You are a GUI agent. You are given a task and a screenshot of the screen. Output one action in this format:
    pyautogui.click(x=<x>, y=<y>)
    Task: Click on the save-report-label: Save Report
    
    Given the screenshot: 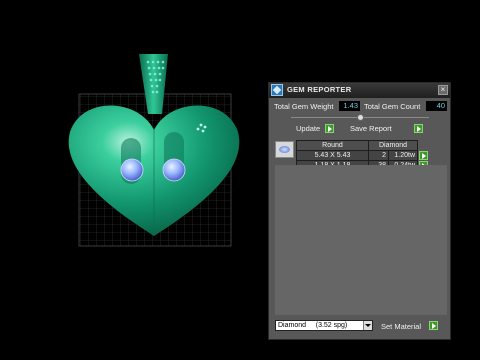 What is the action you would take?
    pyautogui.click(x=371, y=128)
    